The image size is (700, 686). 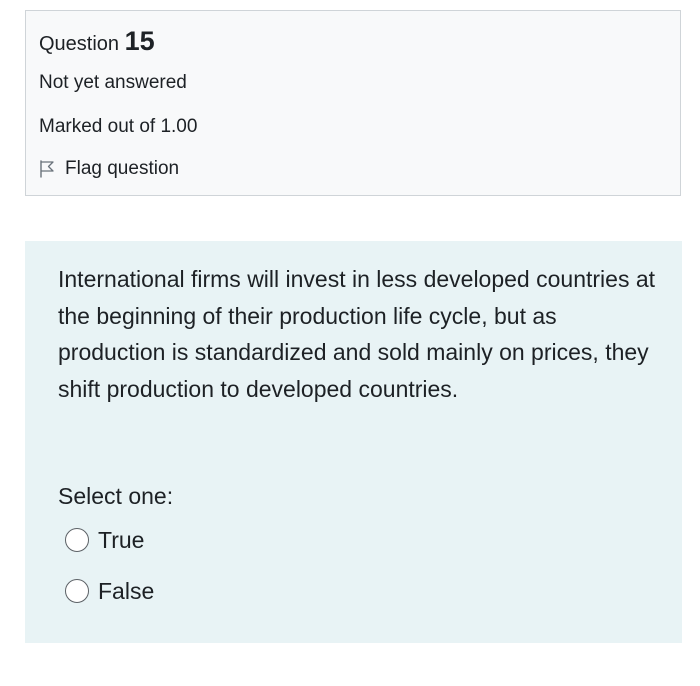 I want to click on flag-question-label: Flag question, so click(x=122, y=168).